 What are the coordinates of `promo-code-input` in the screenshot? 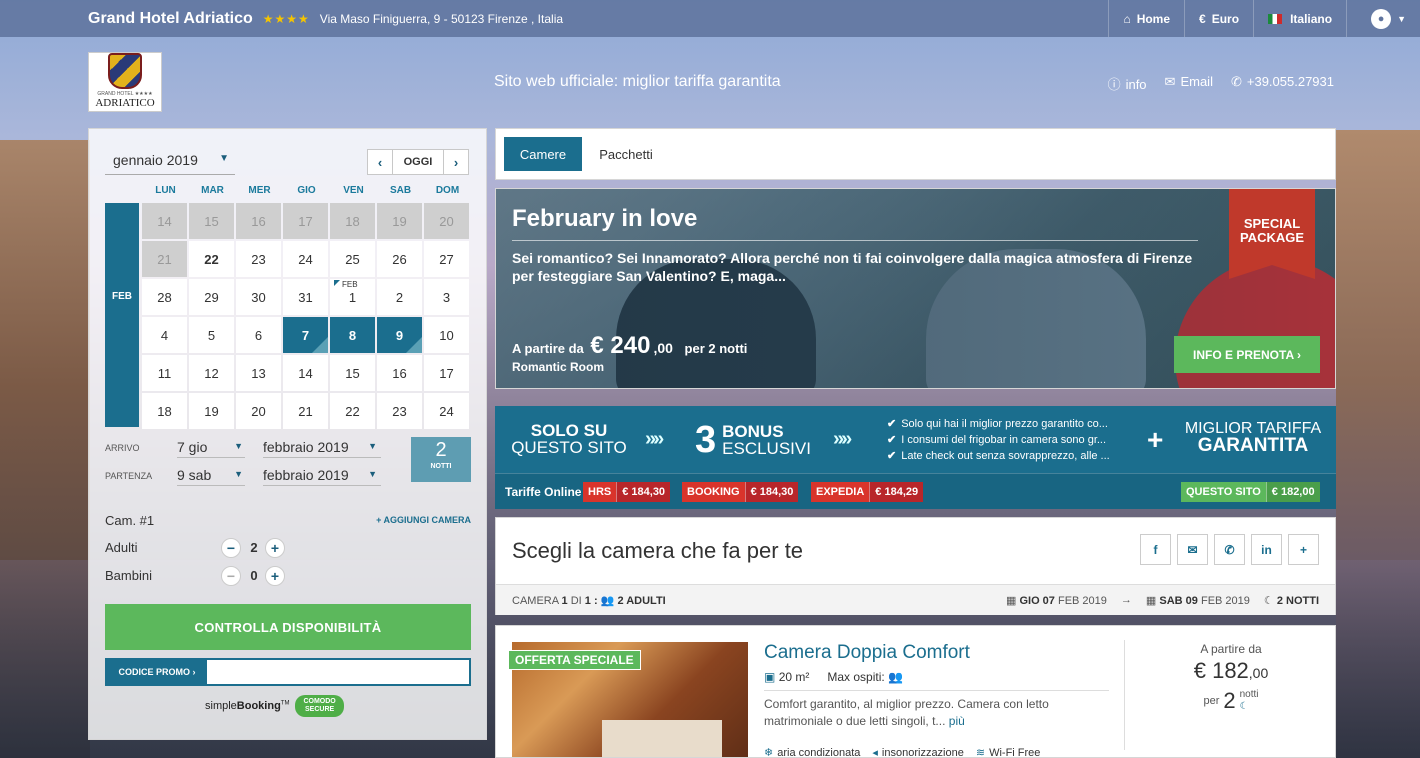 It's located at (338, 672).